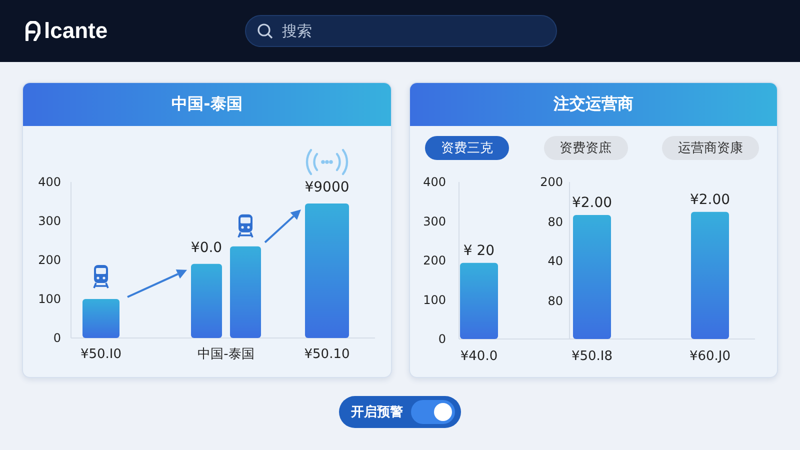  Describe the element at coordinates (207, 104) in the screenshot. I see `card-title: 中国-泰国` at that location.